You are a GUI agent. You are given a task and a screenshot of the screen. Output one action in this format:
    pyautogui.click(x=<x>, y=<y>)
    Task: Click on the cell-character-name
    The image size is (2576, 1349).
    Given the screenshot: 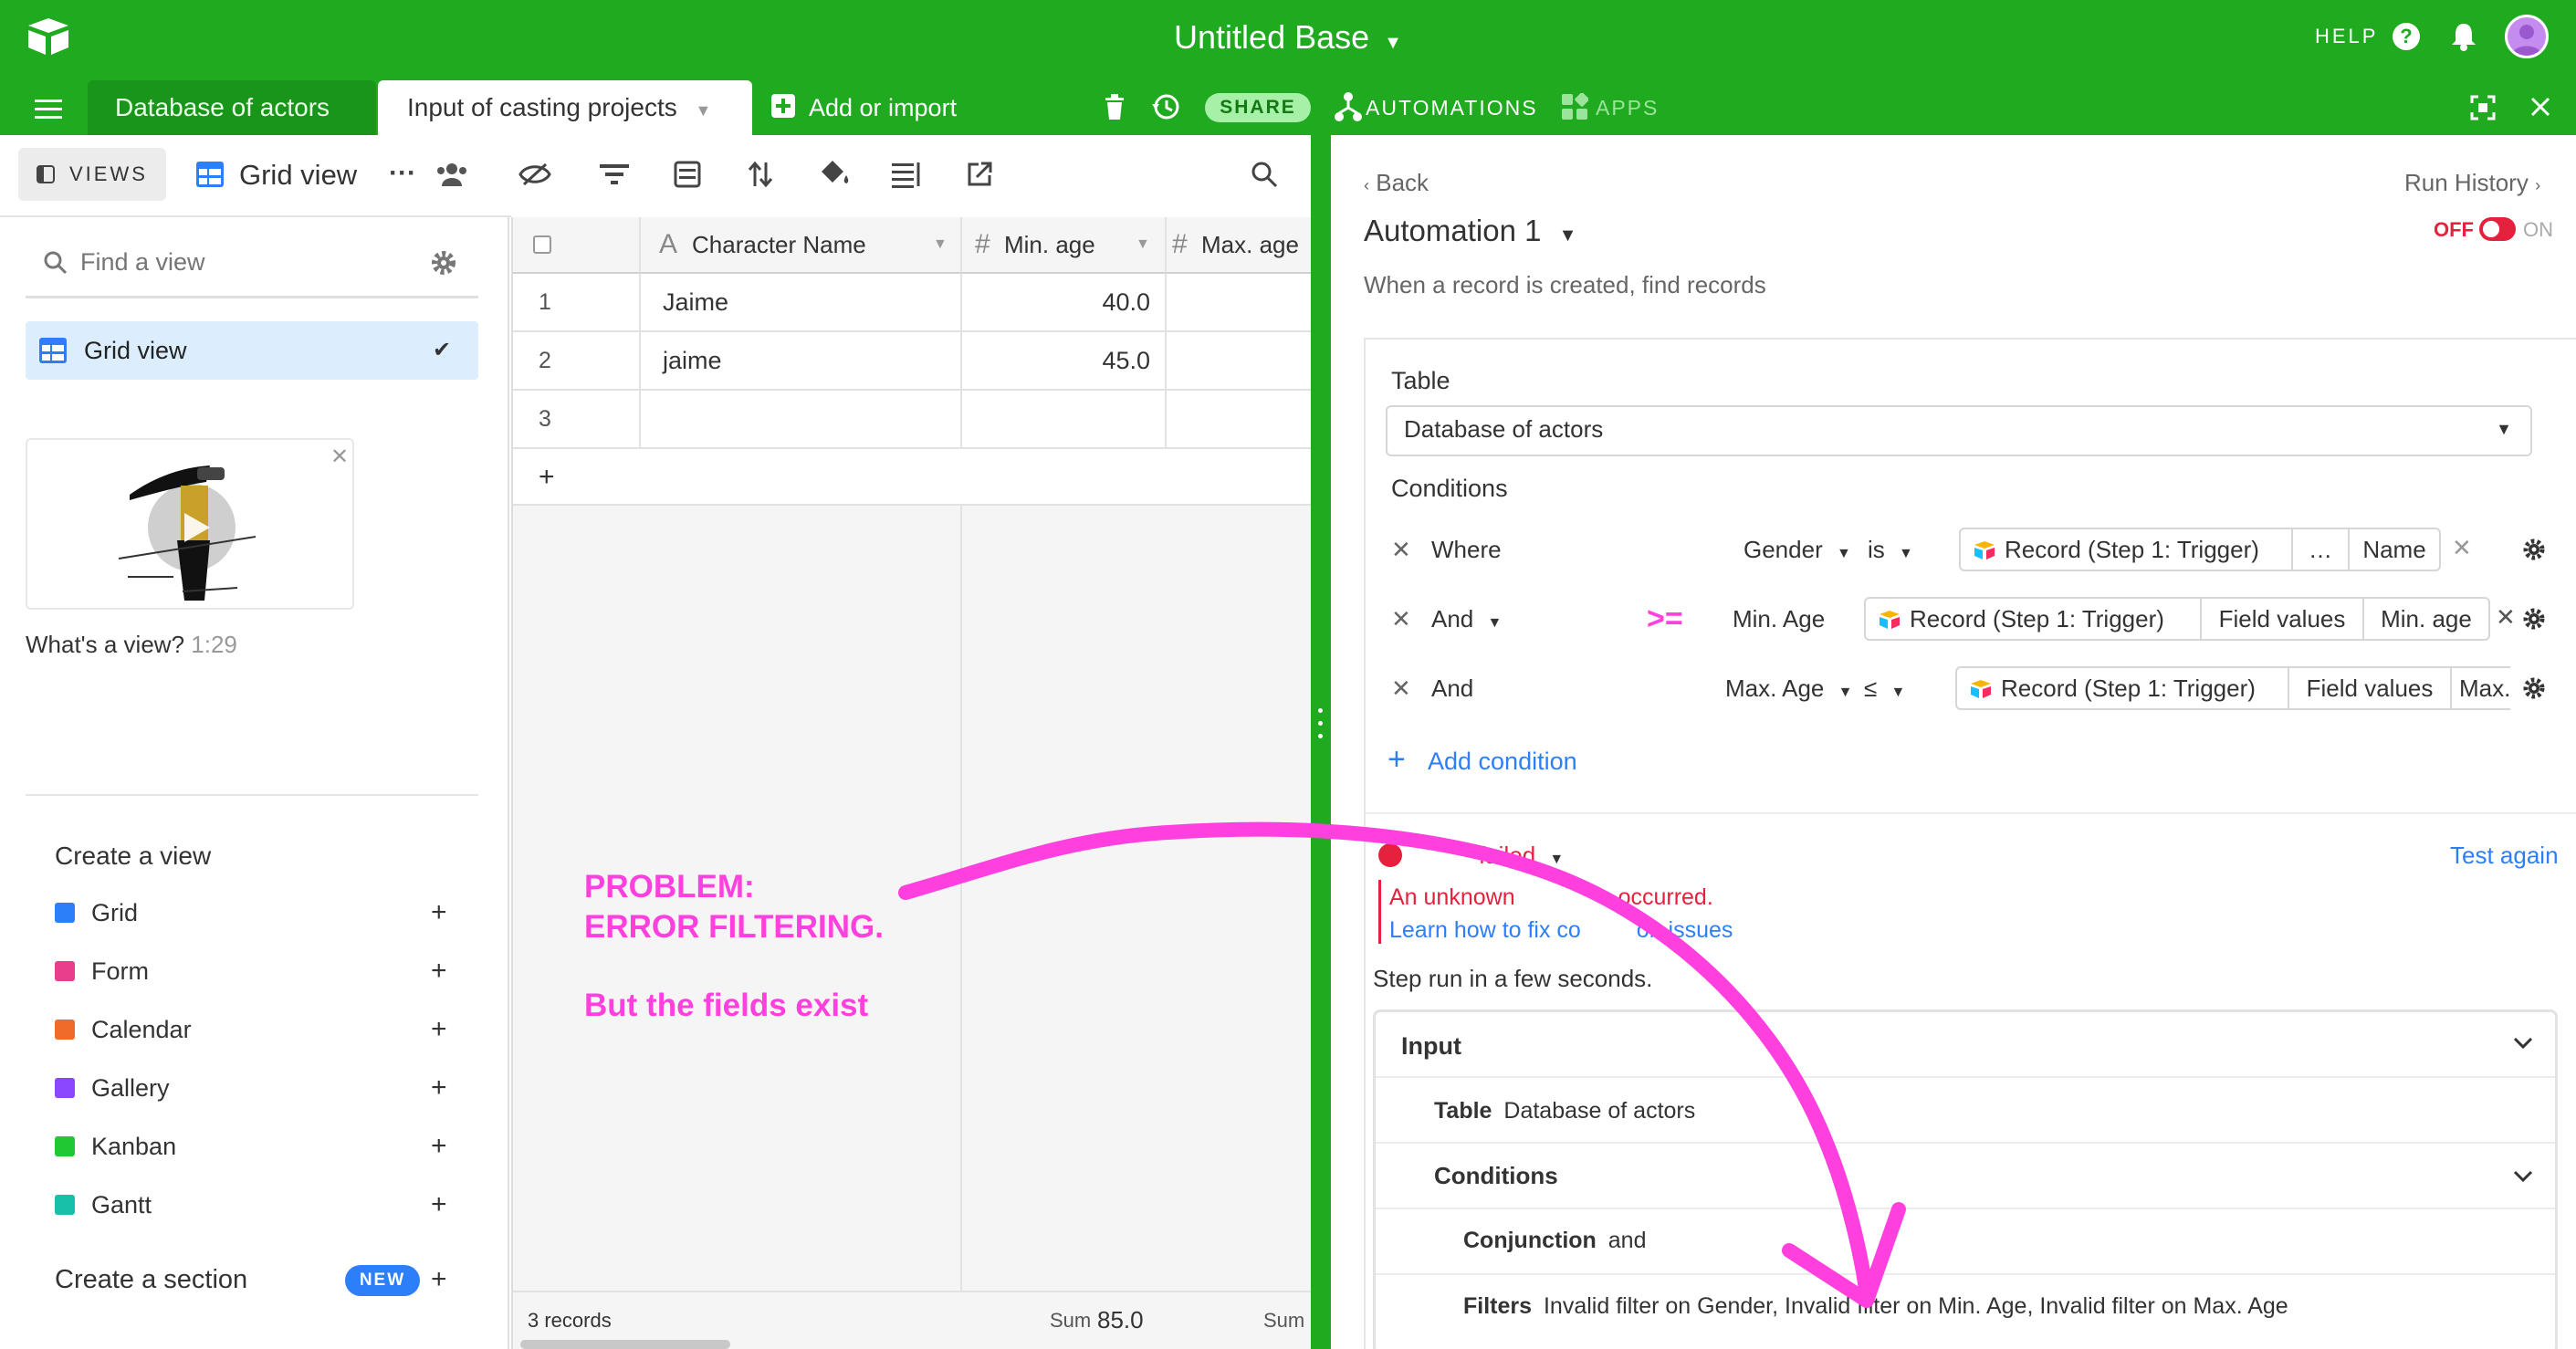 What is the action you would take?
    pyautogui.click(x=801, y=420)
    